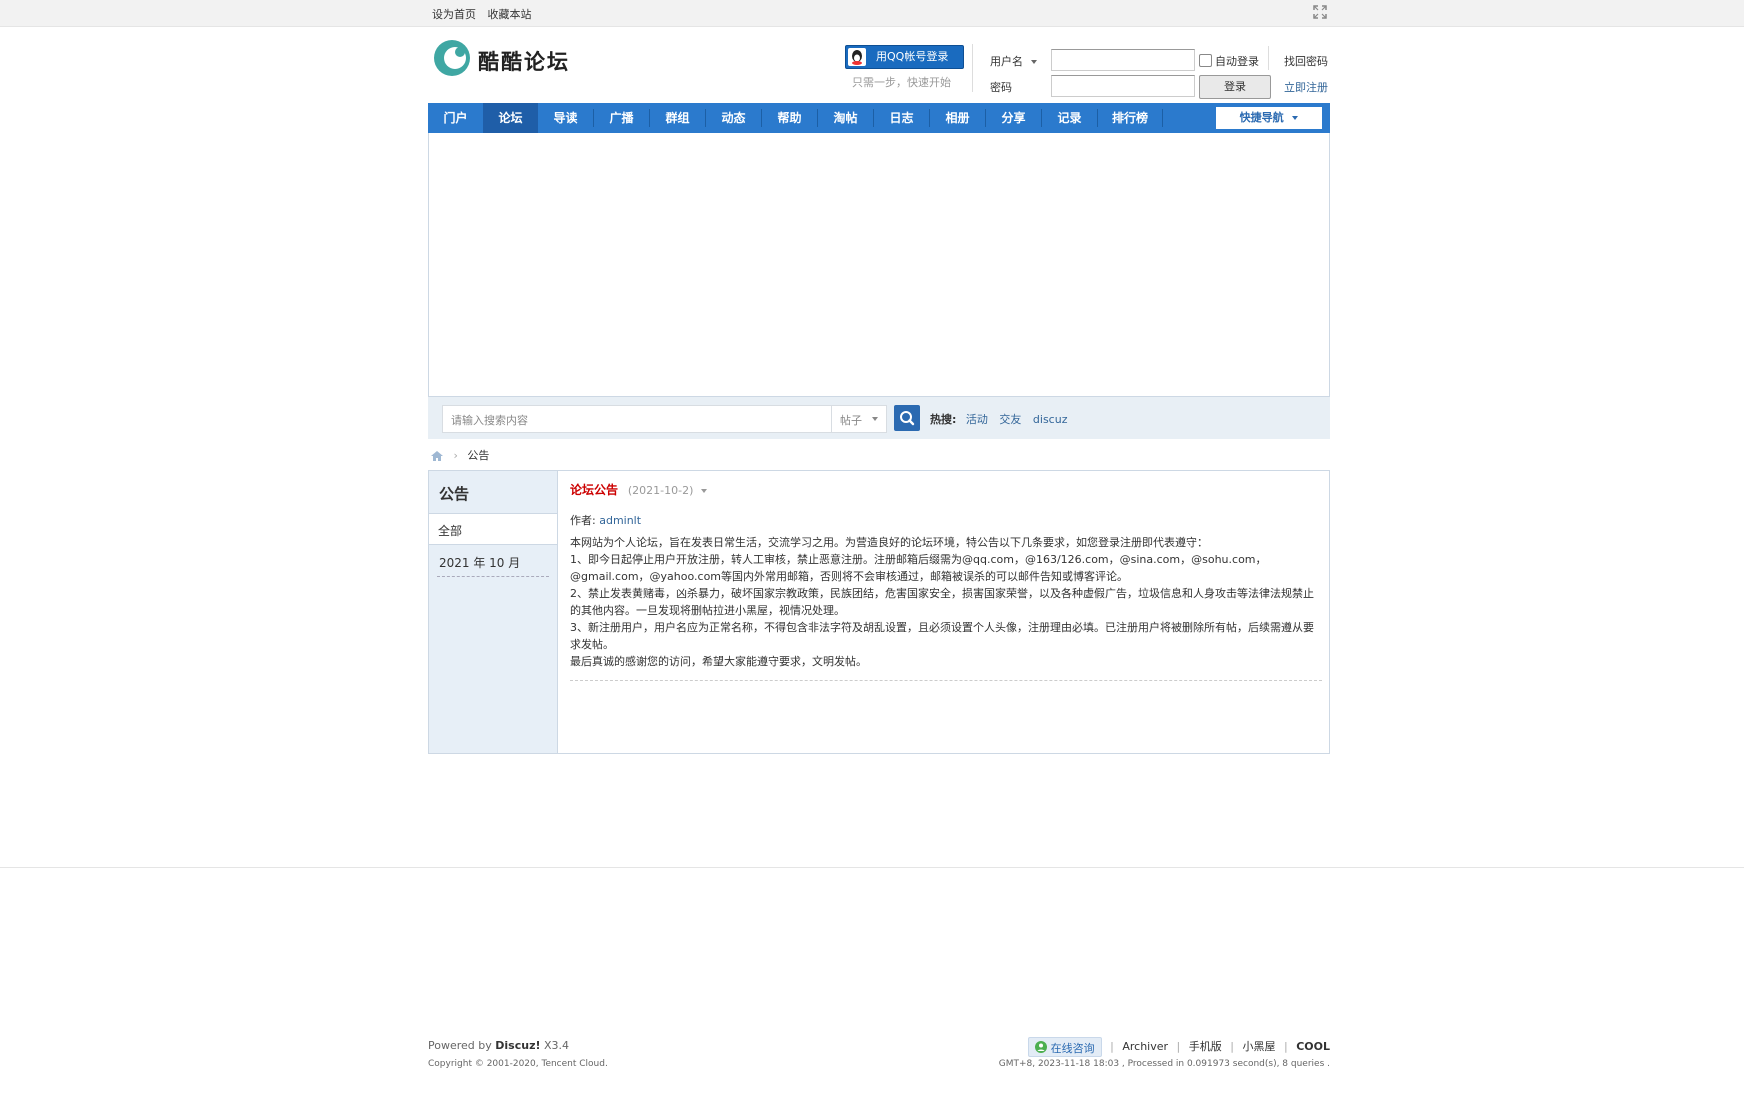  What do you see at coordinates (733, 118) in the screenshot?
I see `nav-item-feed: 动态` at bounding box center [733, 118].